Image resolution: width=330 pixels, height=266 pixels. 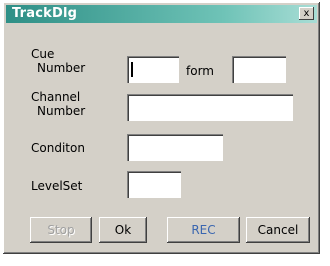 I want to click on stop-button: Stop, so click(x=61, y=230).